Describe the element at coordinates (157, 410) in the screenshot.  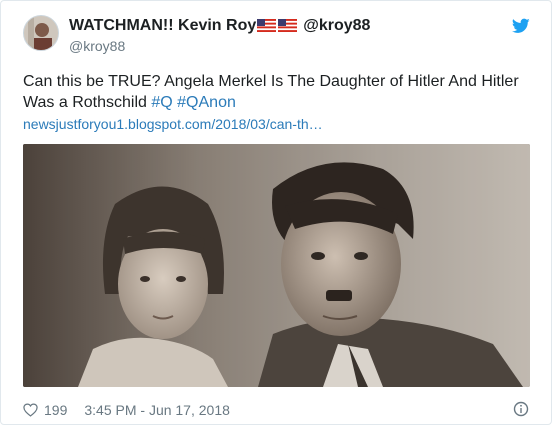
I see `timestamp: 3:45 PM - Jun 17, 2018` at that location.